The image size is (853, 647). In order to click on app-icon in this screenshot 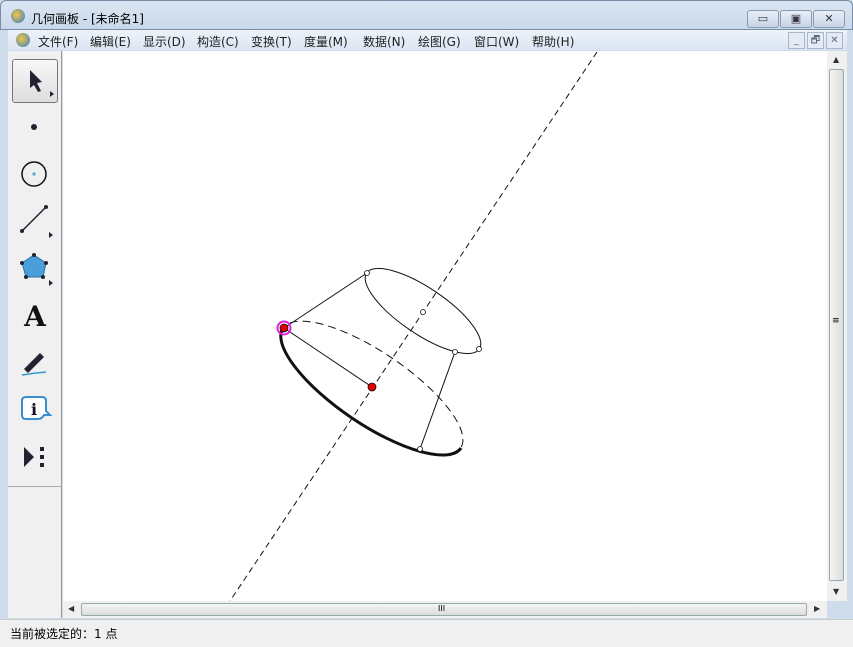, I will do `click(18, 16)`.